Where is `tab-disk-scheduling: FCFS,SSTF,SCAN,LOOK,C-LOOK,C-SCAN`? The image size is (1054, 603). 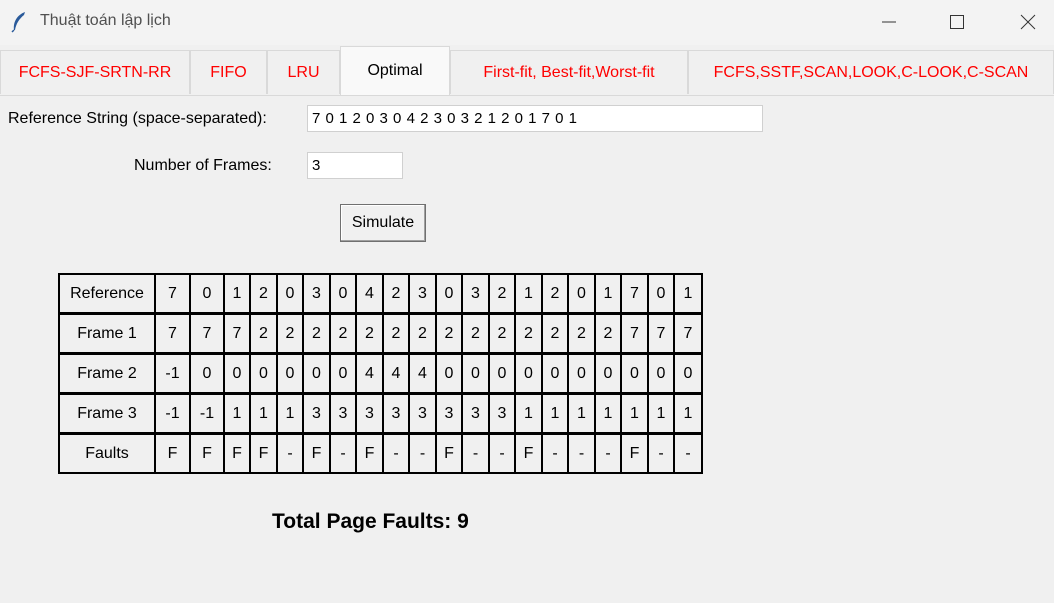 tab-disk-scheduling: FCFS,SSTF,SCAN,LOOK,C-LOOK,C-SCAN is located at coordinates (871, 72).